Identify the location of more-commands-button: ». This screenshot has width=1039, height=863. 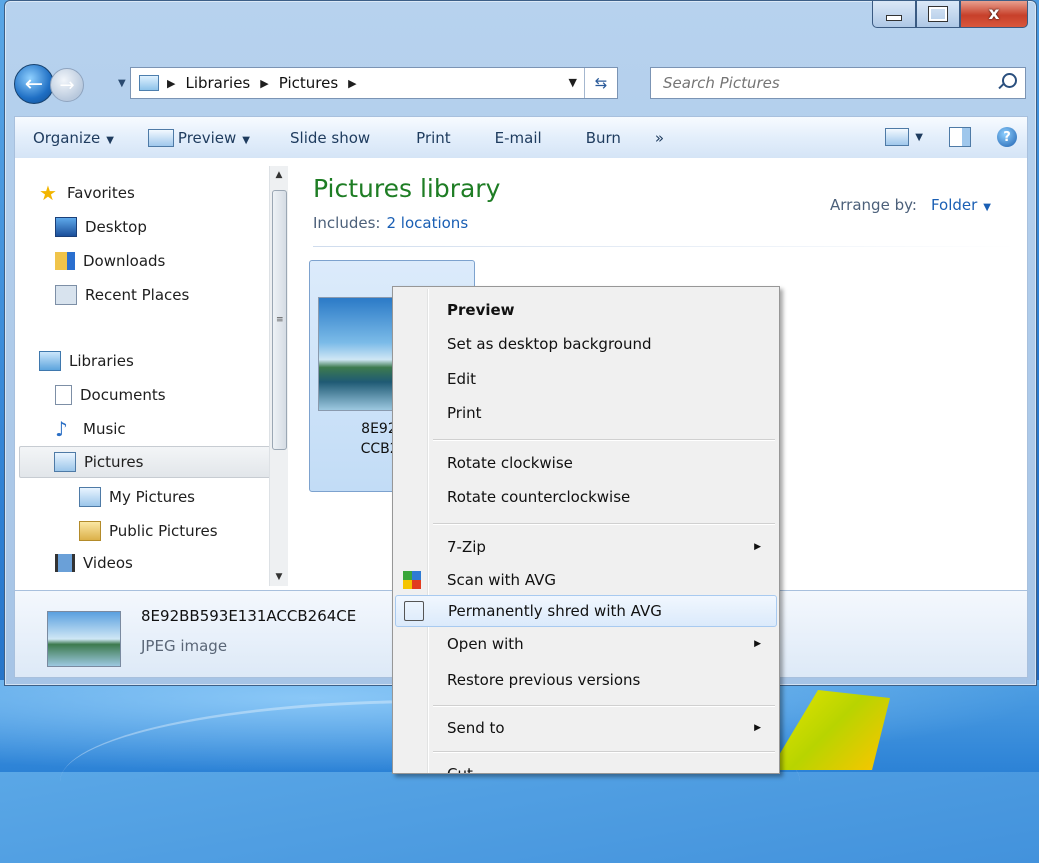
(659, 138).